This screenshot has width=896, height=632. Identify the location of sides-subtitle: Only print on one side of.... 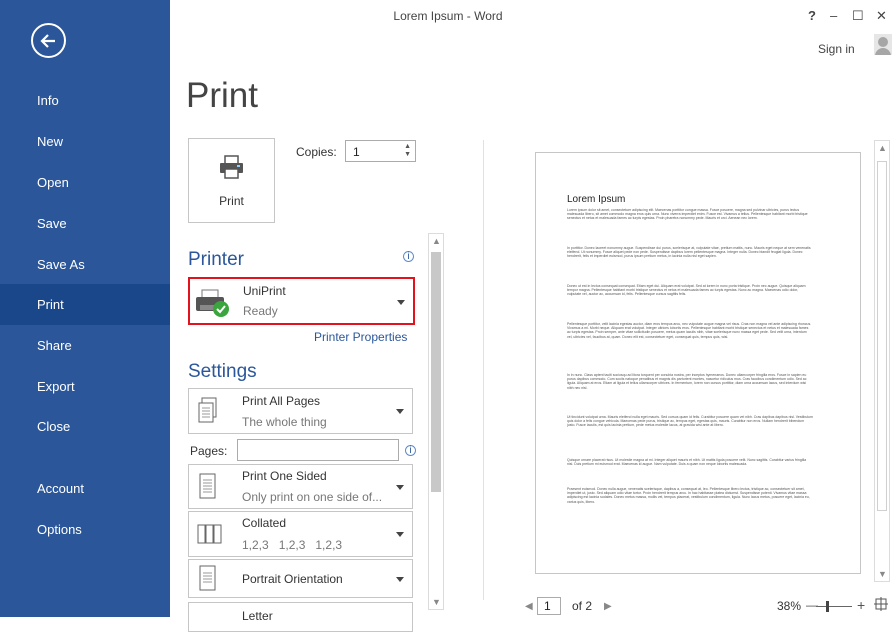
(312, 497).